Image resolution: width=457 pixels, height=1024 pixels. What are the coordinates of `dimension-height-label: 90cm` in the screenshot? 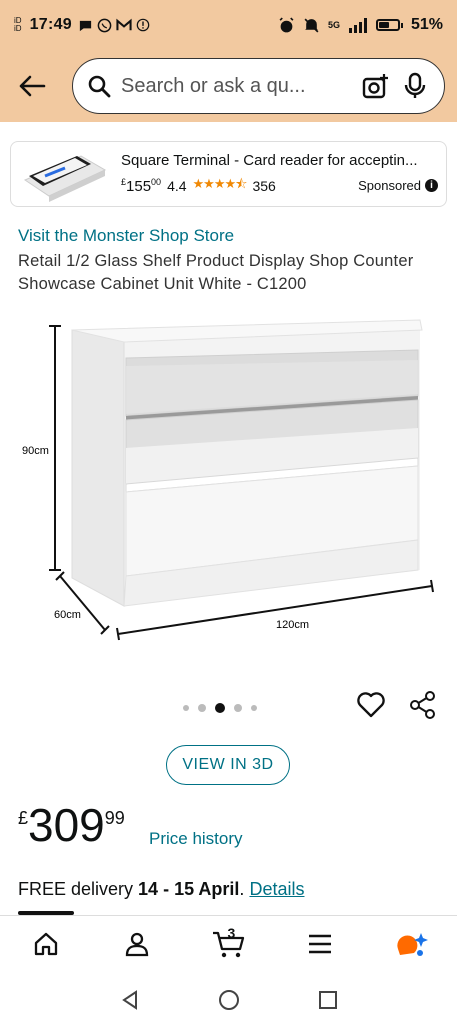 It's located at (35, 451).